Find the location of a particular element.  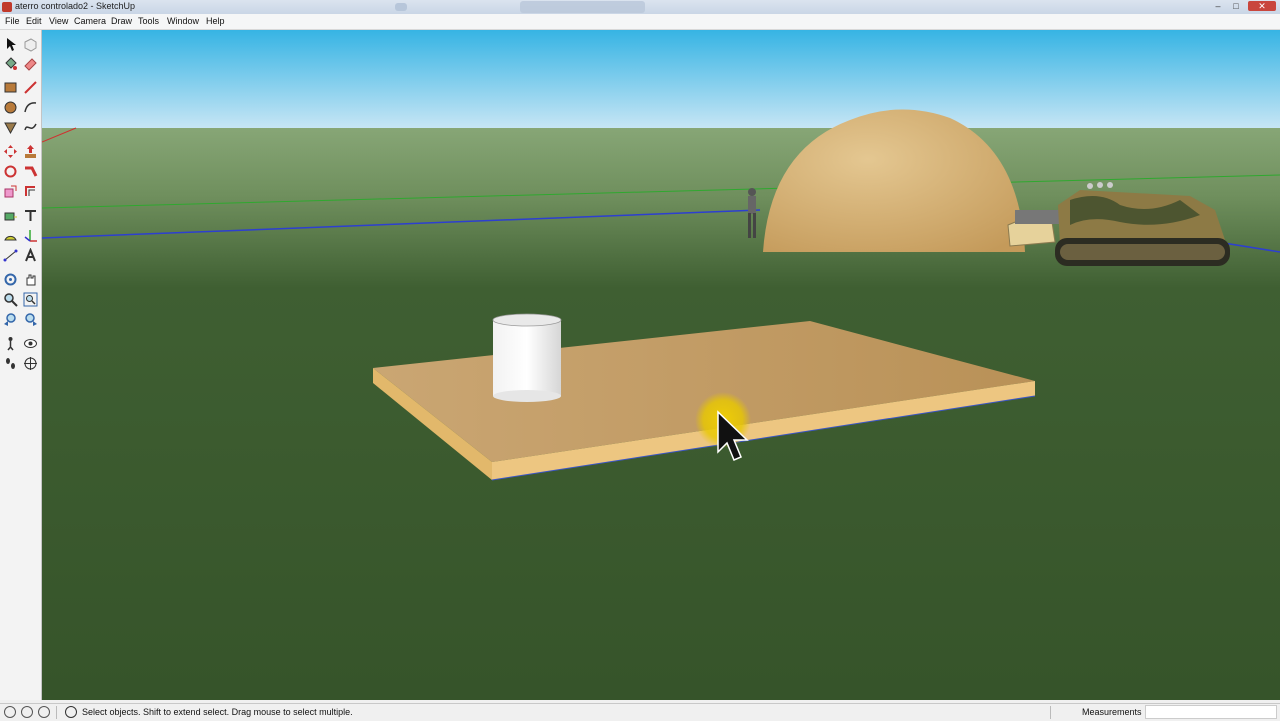

menu-view: View is located at coordinates (58, 21).